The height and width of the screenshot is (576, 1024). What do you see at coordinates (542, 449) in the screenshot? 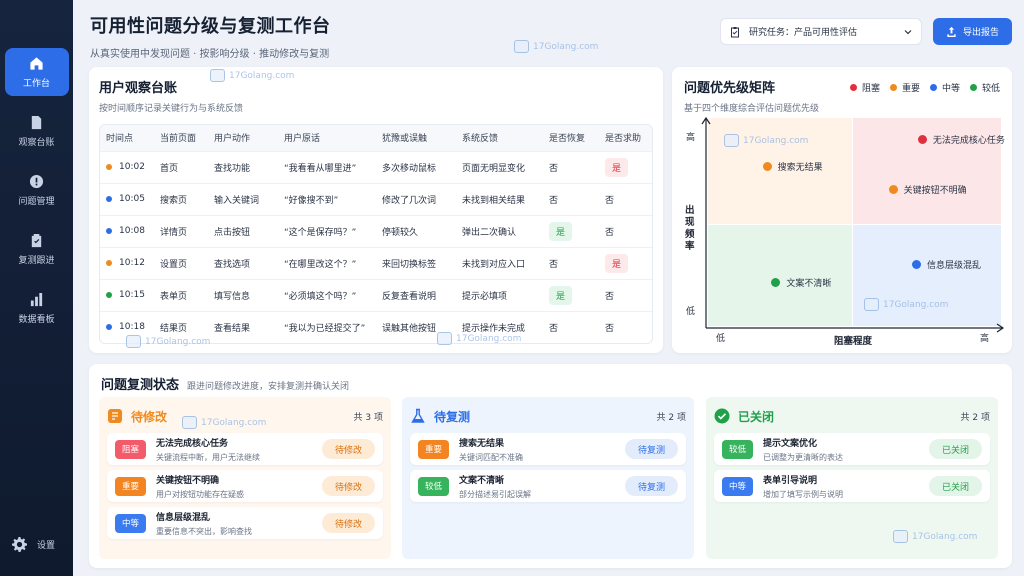
I see `issue-text: 搜索无结果关键词匹配不准确` at bounding box center [542, 449].